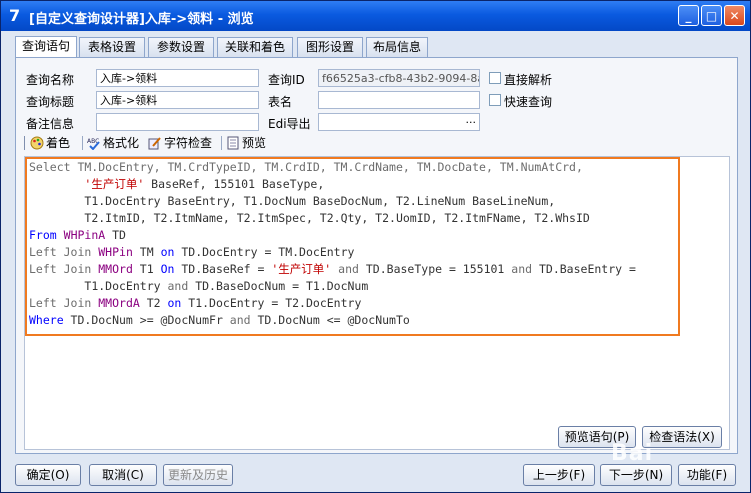  I want to click on sql-line-8-a: T1.DocEntry, so click(126, 286).